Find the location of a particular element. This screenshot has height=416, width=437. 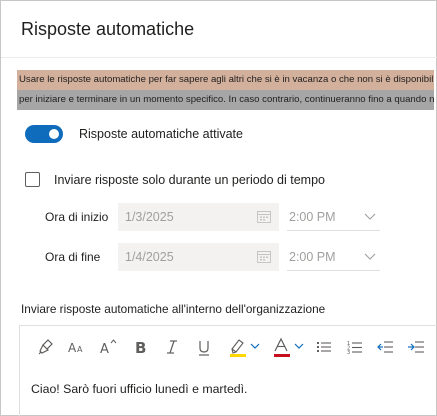

svg-text: 3 is located at coordinates (348, 352).